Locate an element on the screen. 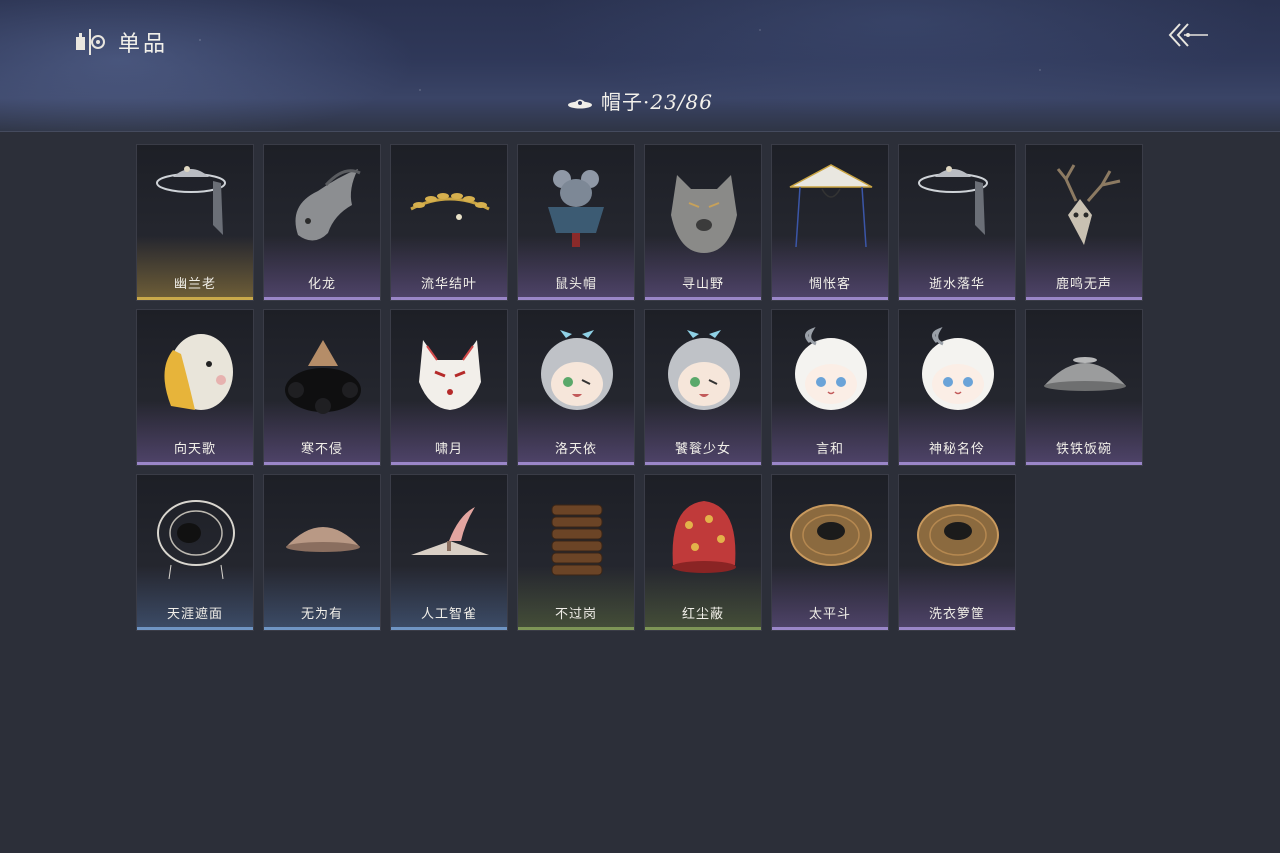 Image resolution: width=1280 pixels, height=853 pixels. back-arrow-icon is located at coordinates (1188, 35).